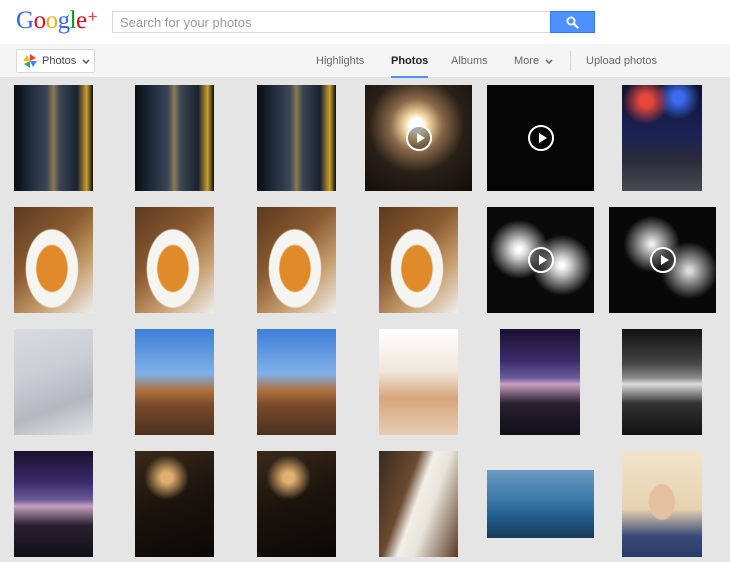  What do you see at coordinates (570, 61) in the screenshot?
I see `nav-divider` at bounding box center [570, 61].